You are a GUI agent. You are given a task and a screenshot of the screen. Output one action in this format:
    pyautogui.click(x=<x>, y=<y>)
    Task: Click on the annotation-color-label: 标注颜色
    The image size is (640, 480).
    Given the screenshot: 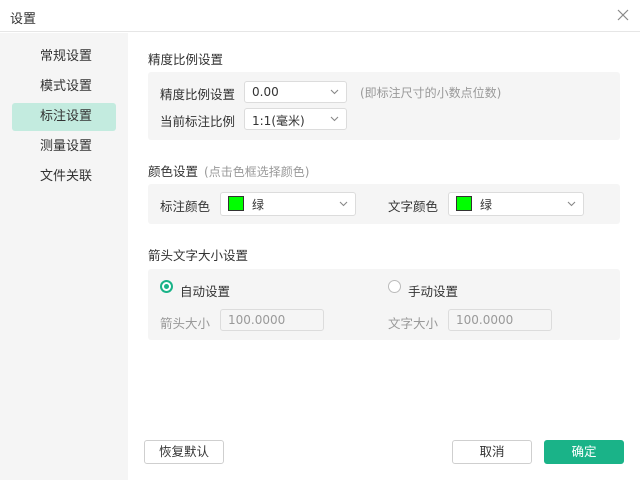 What is the action you would take?
    pyautogui.click(x=185, y=206)
    